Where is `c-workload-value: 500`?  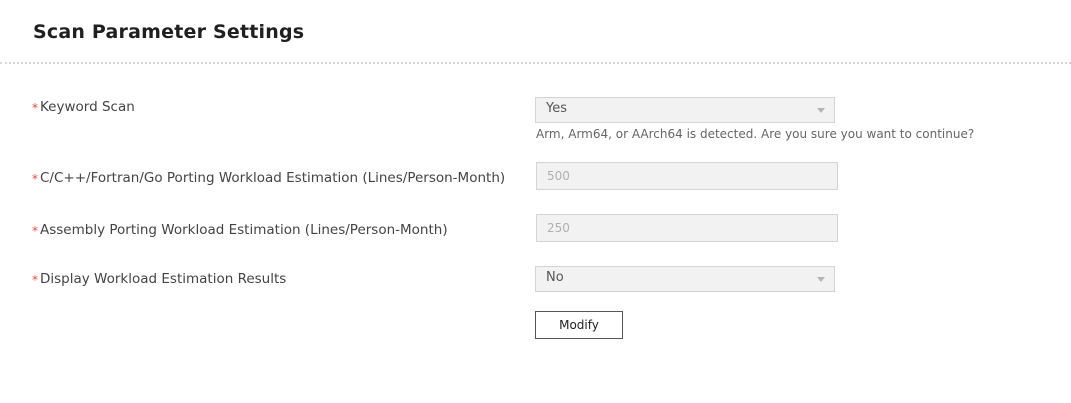
c-workload-value: 500 is located at coordinates (558, 176).